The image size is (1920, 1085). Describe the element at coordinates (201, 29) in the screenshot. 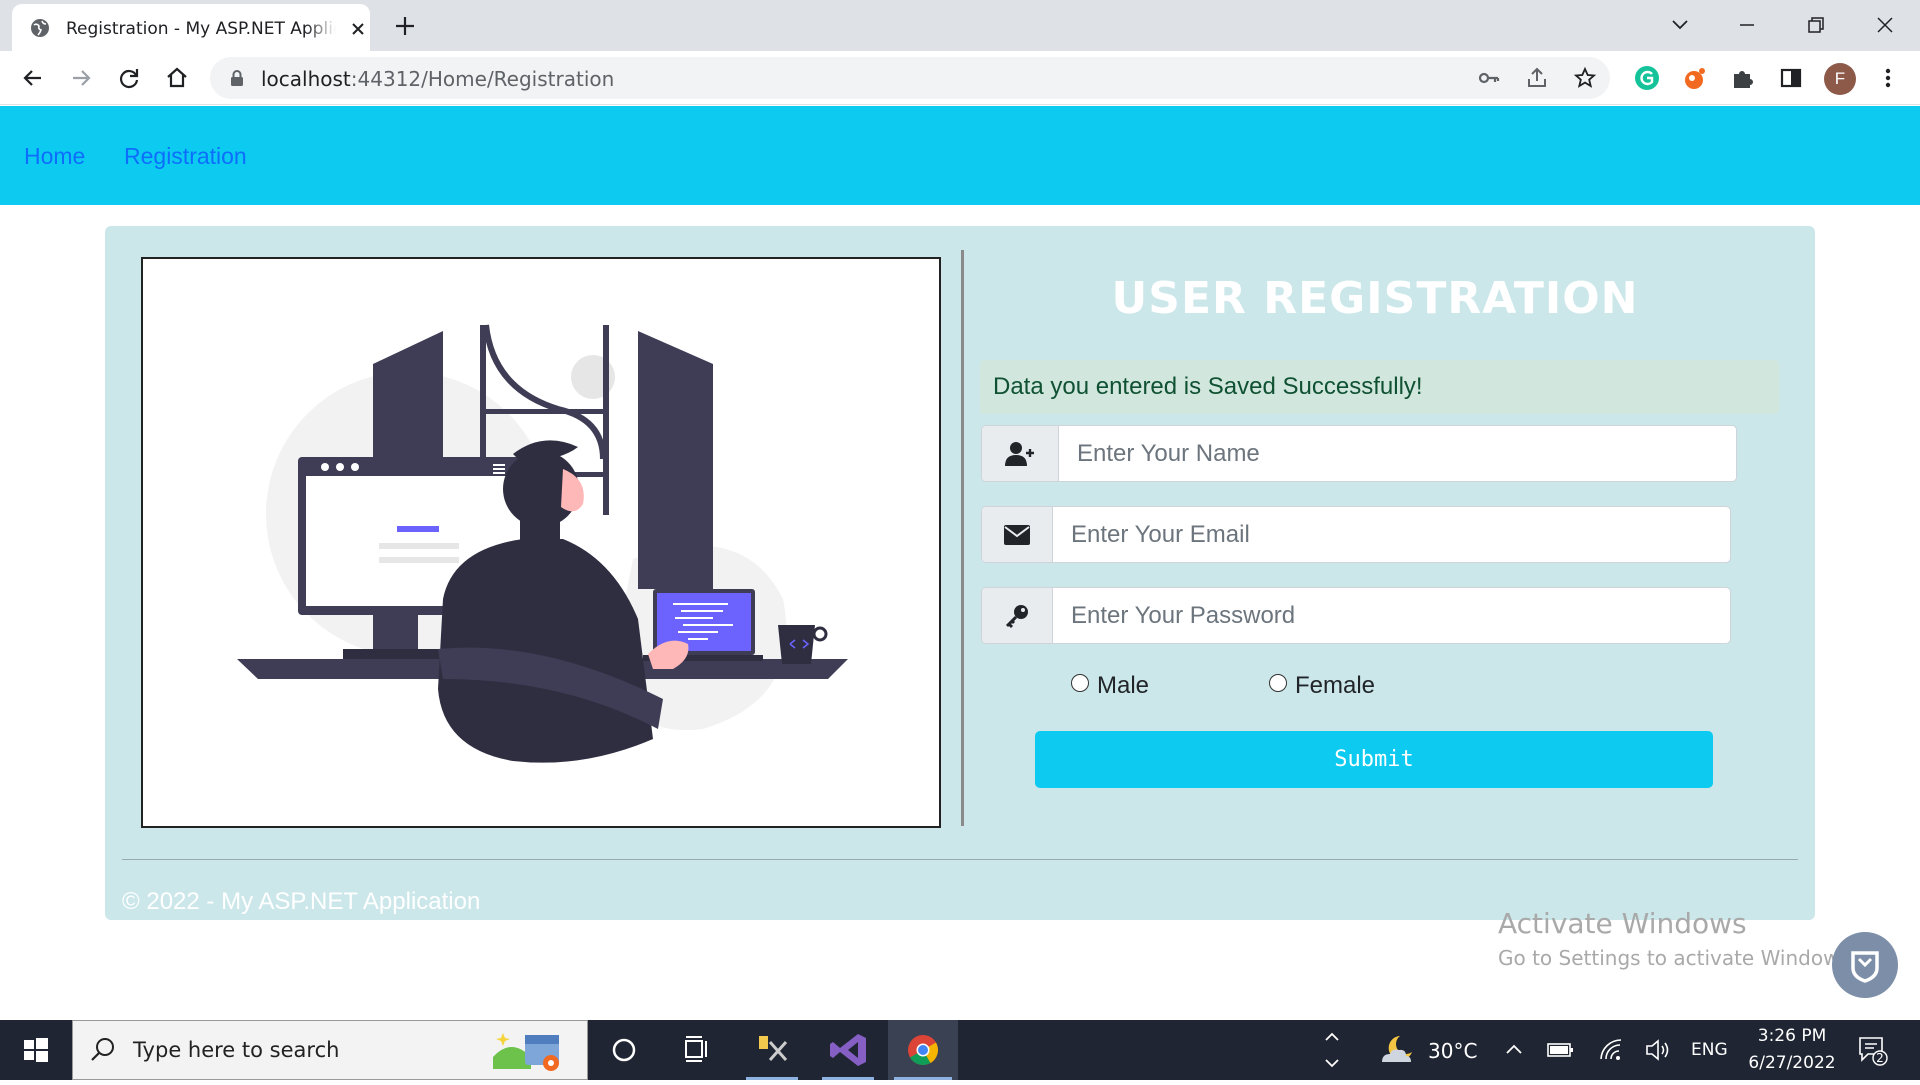

I see `tab-title: Registration - My ASP.NET Application` at that location.